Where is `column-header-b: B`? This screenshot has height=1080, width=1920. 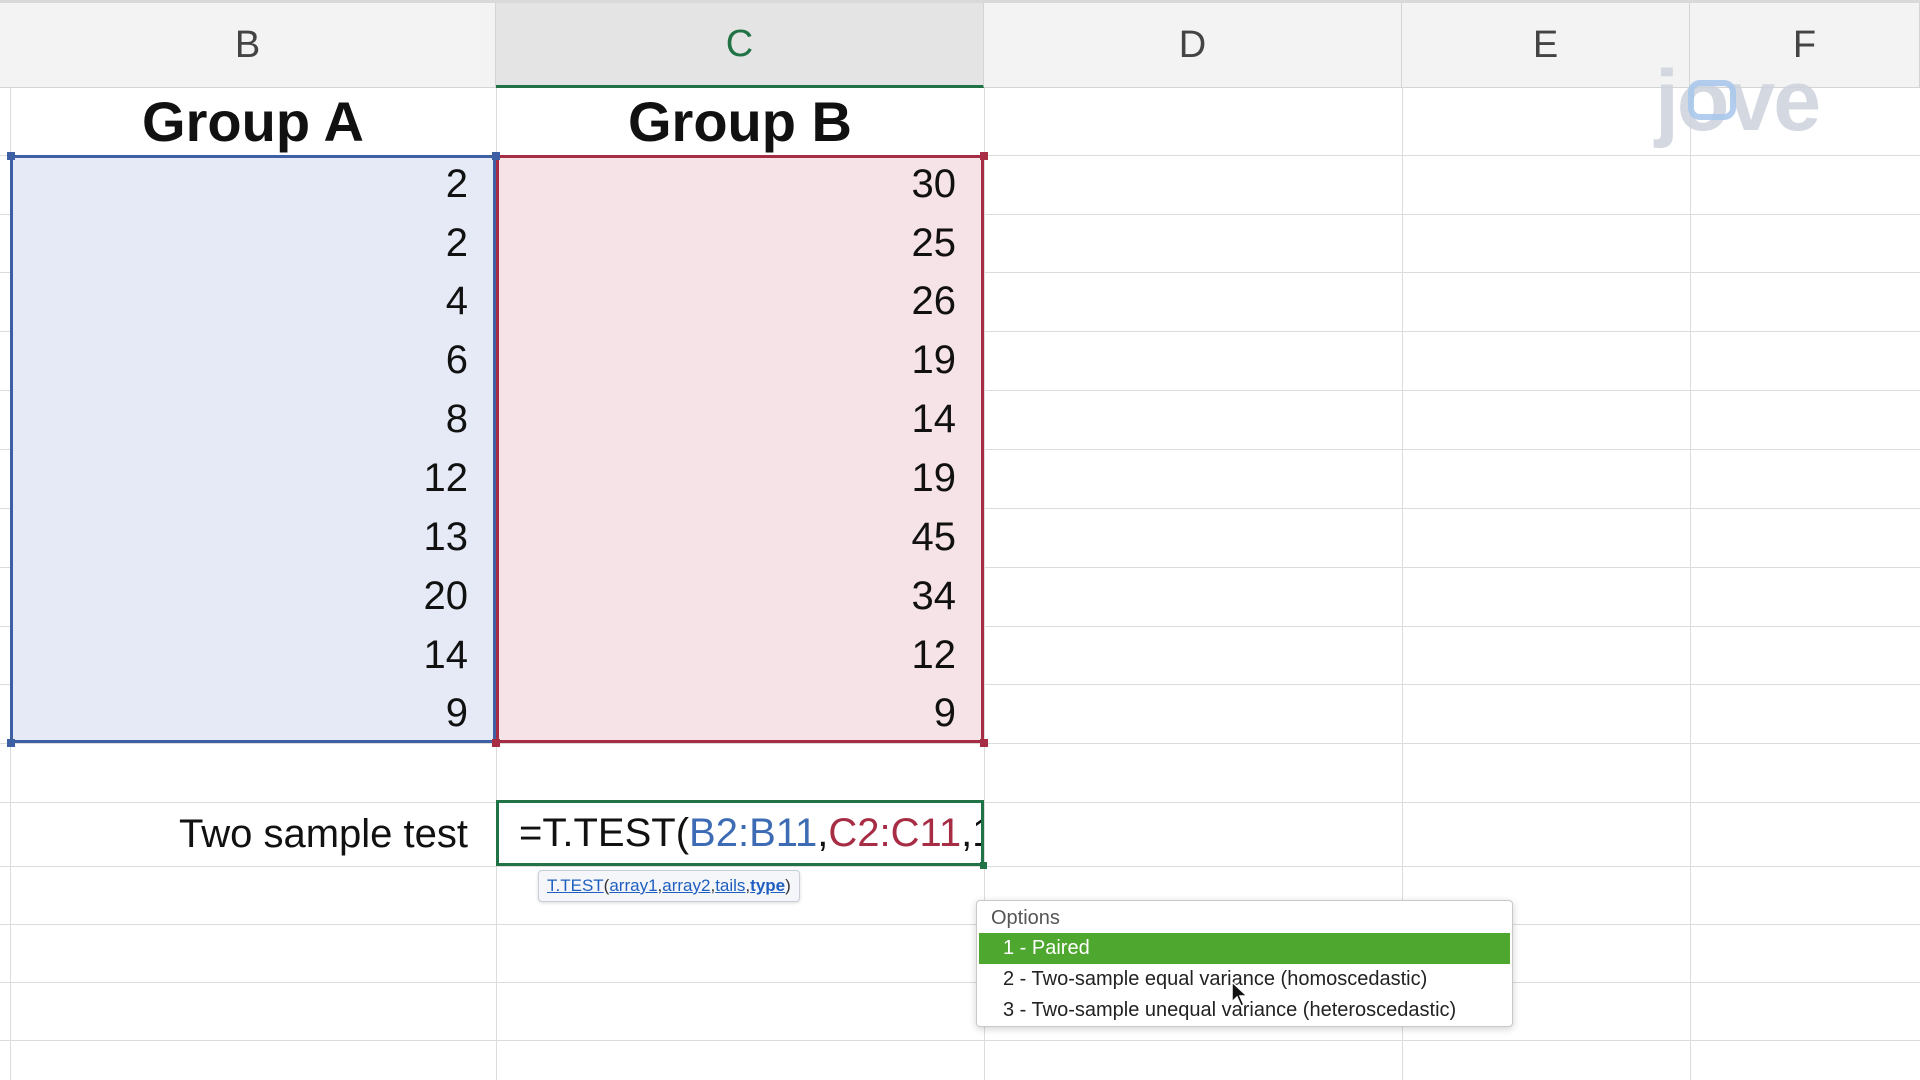 column-header-b: B is located at coordinates (248, 45).